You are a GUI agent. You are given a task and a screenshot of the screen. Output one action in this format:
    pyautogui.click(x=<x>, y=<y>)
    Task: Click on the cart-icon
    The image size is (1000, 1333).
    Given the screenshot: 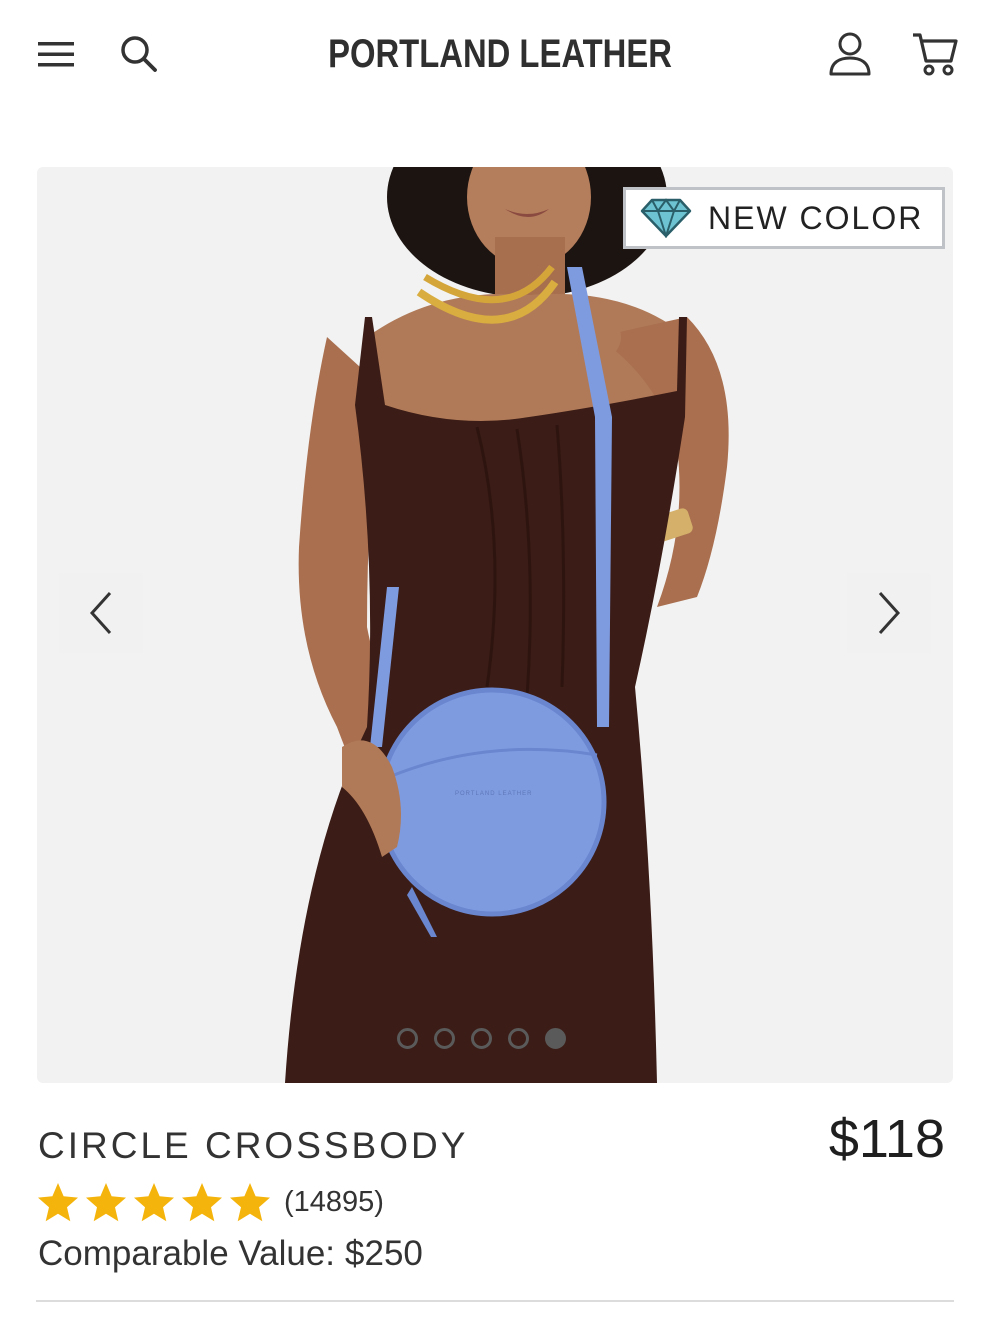 What is the action you would take?
    pyautogui.click(x=935, y=54)
    